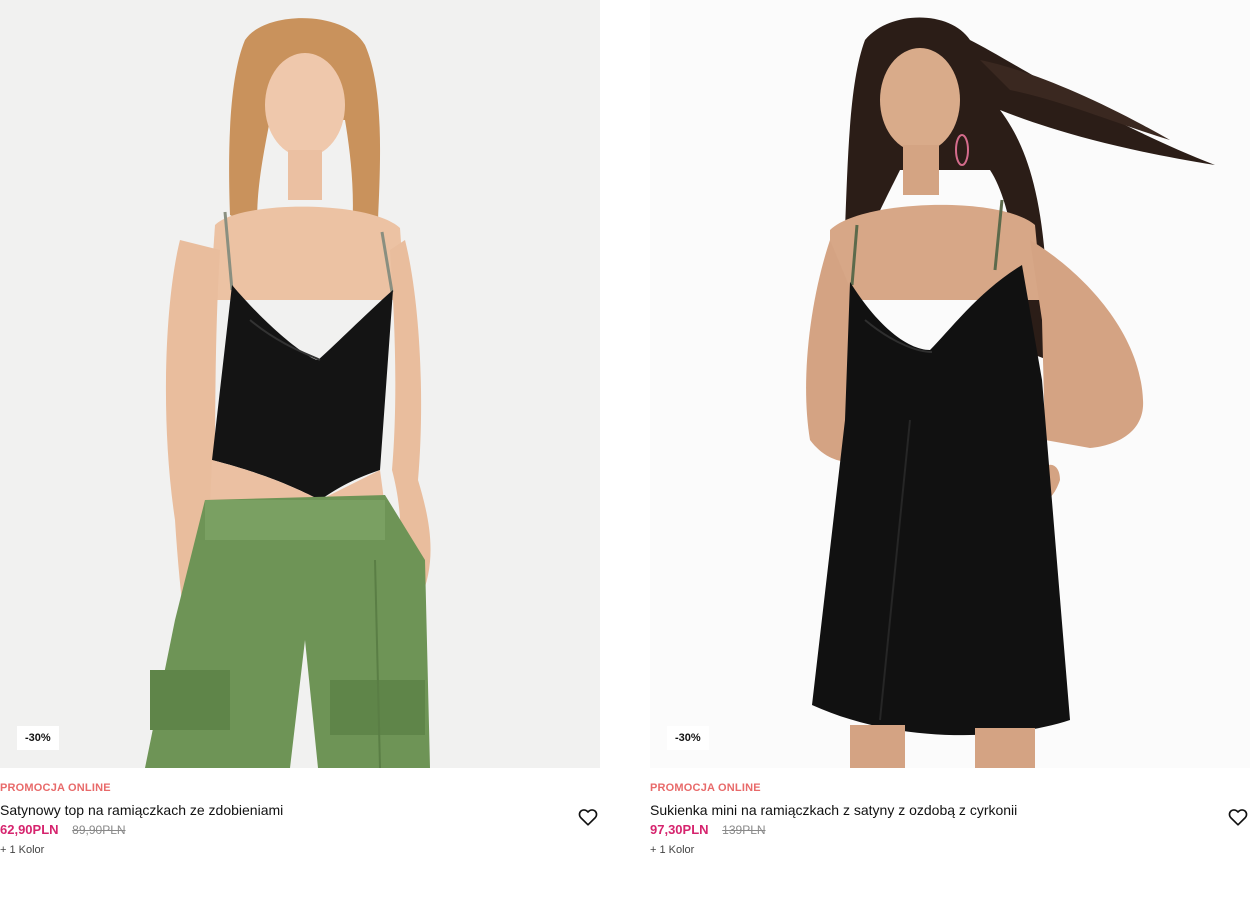  I want to click on sale-price: 97,30PLN, so click(679, 829).